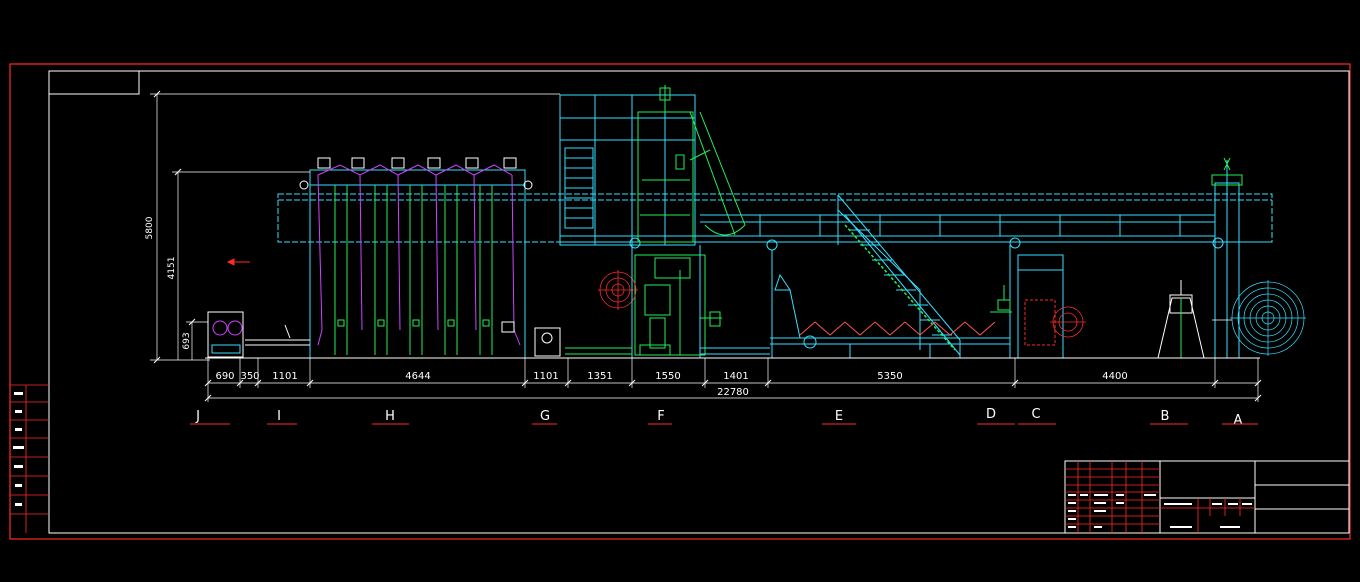 The height and width of the screenshot is (582, 1360). I want to click on section-letter: A, so click(1238, 420).